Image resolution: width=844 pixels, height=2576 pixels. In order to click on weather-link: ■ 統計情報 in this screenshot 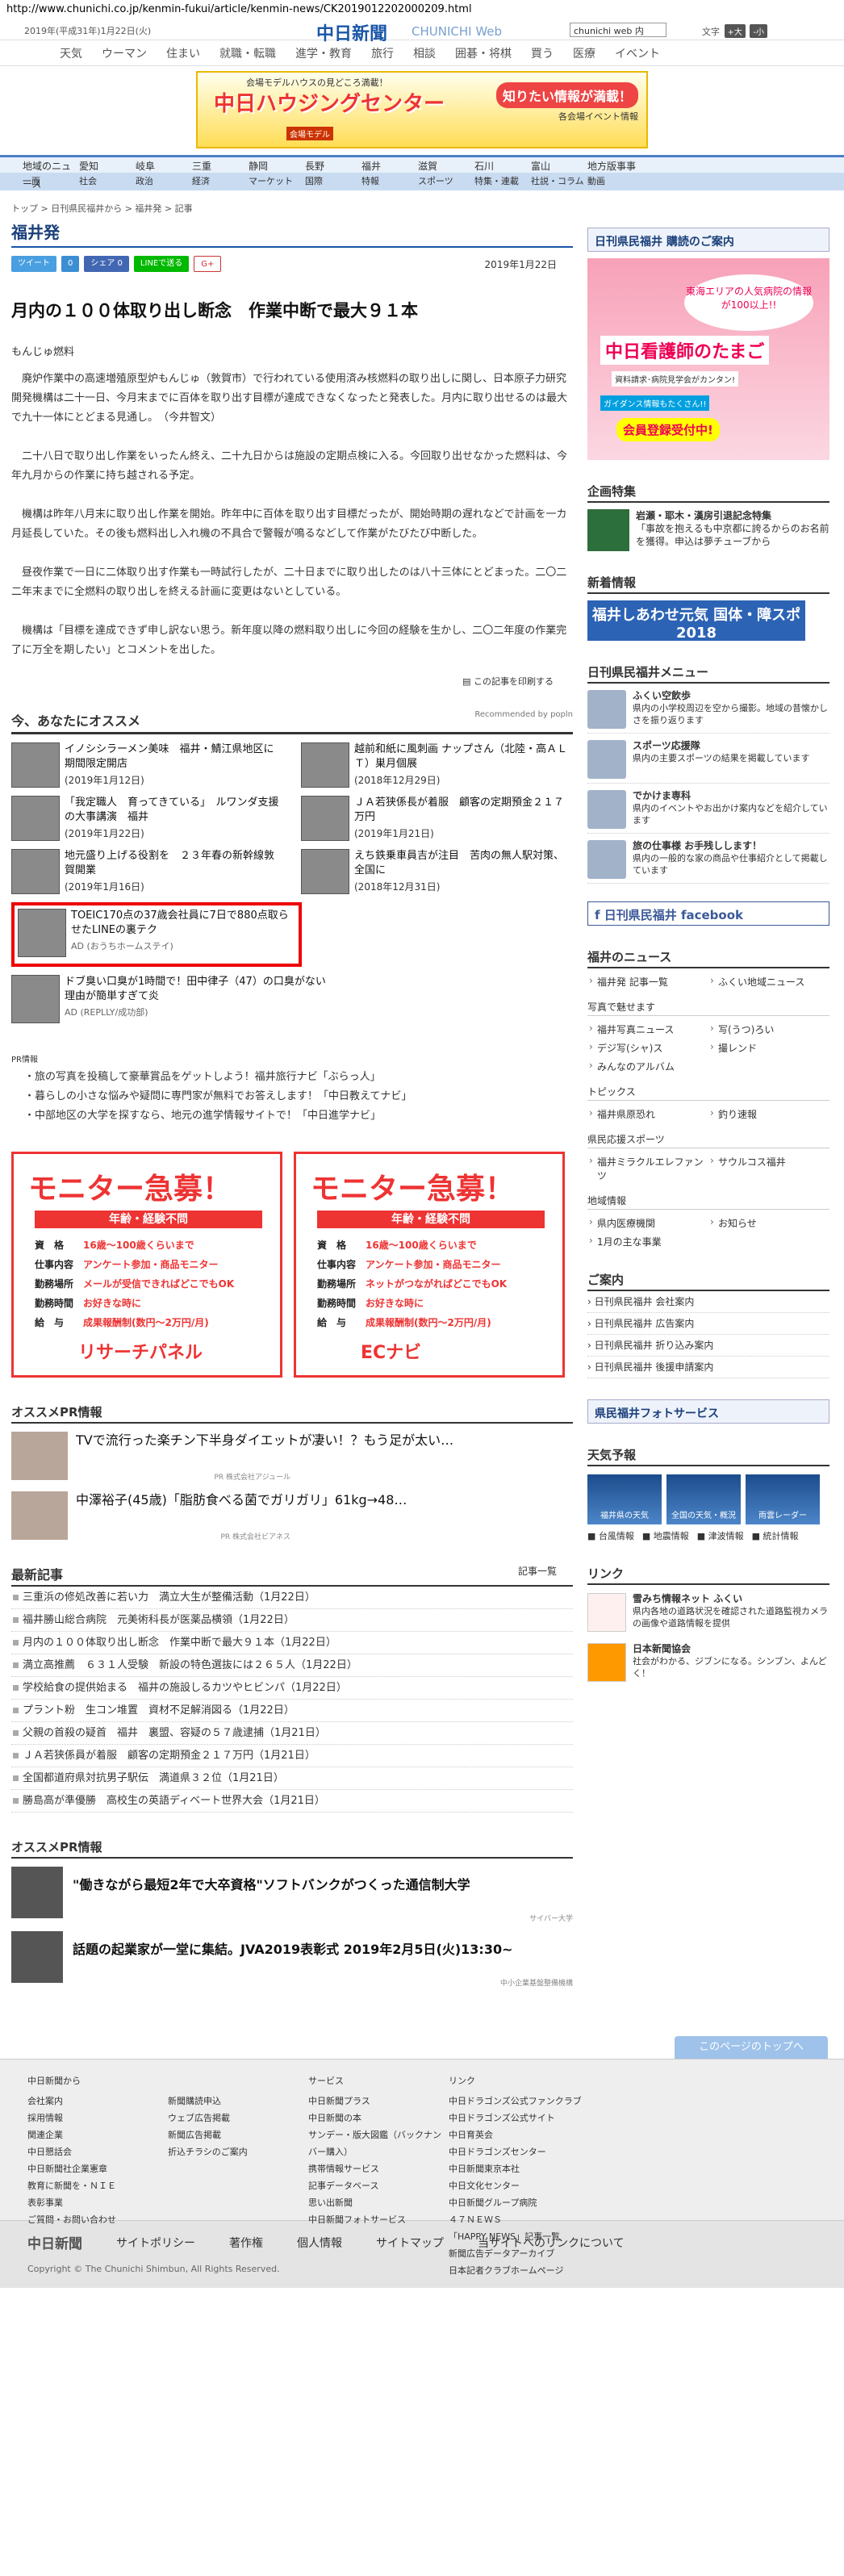, I will do `click(776, 1535)`.